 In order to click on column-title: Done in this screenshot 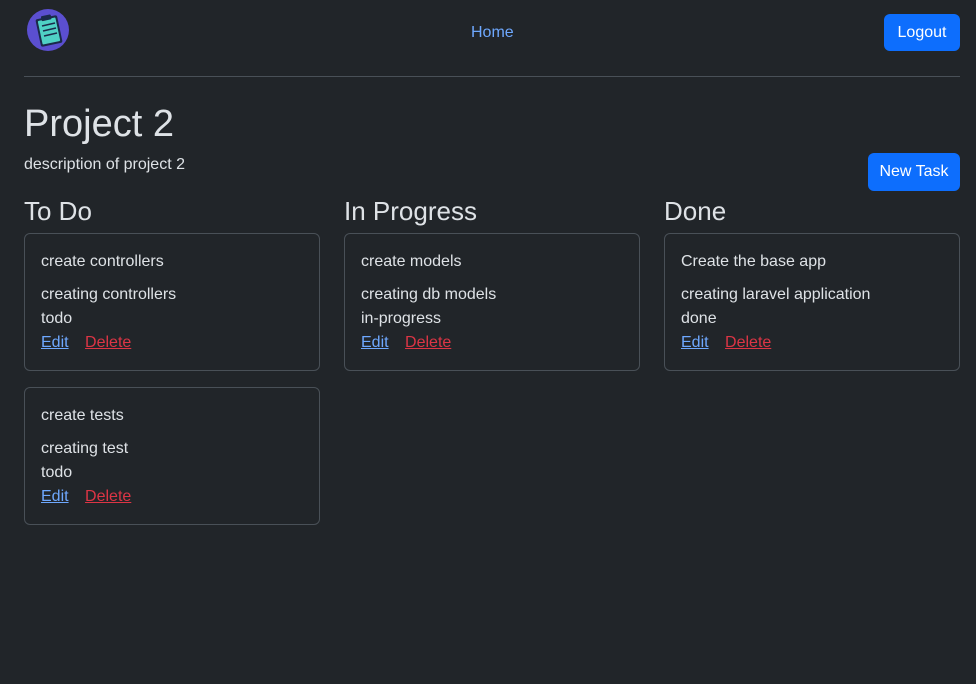, I will do `click(695, 211)`.